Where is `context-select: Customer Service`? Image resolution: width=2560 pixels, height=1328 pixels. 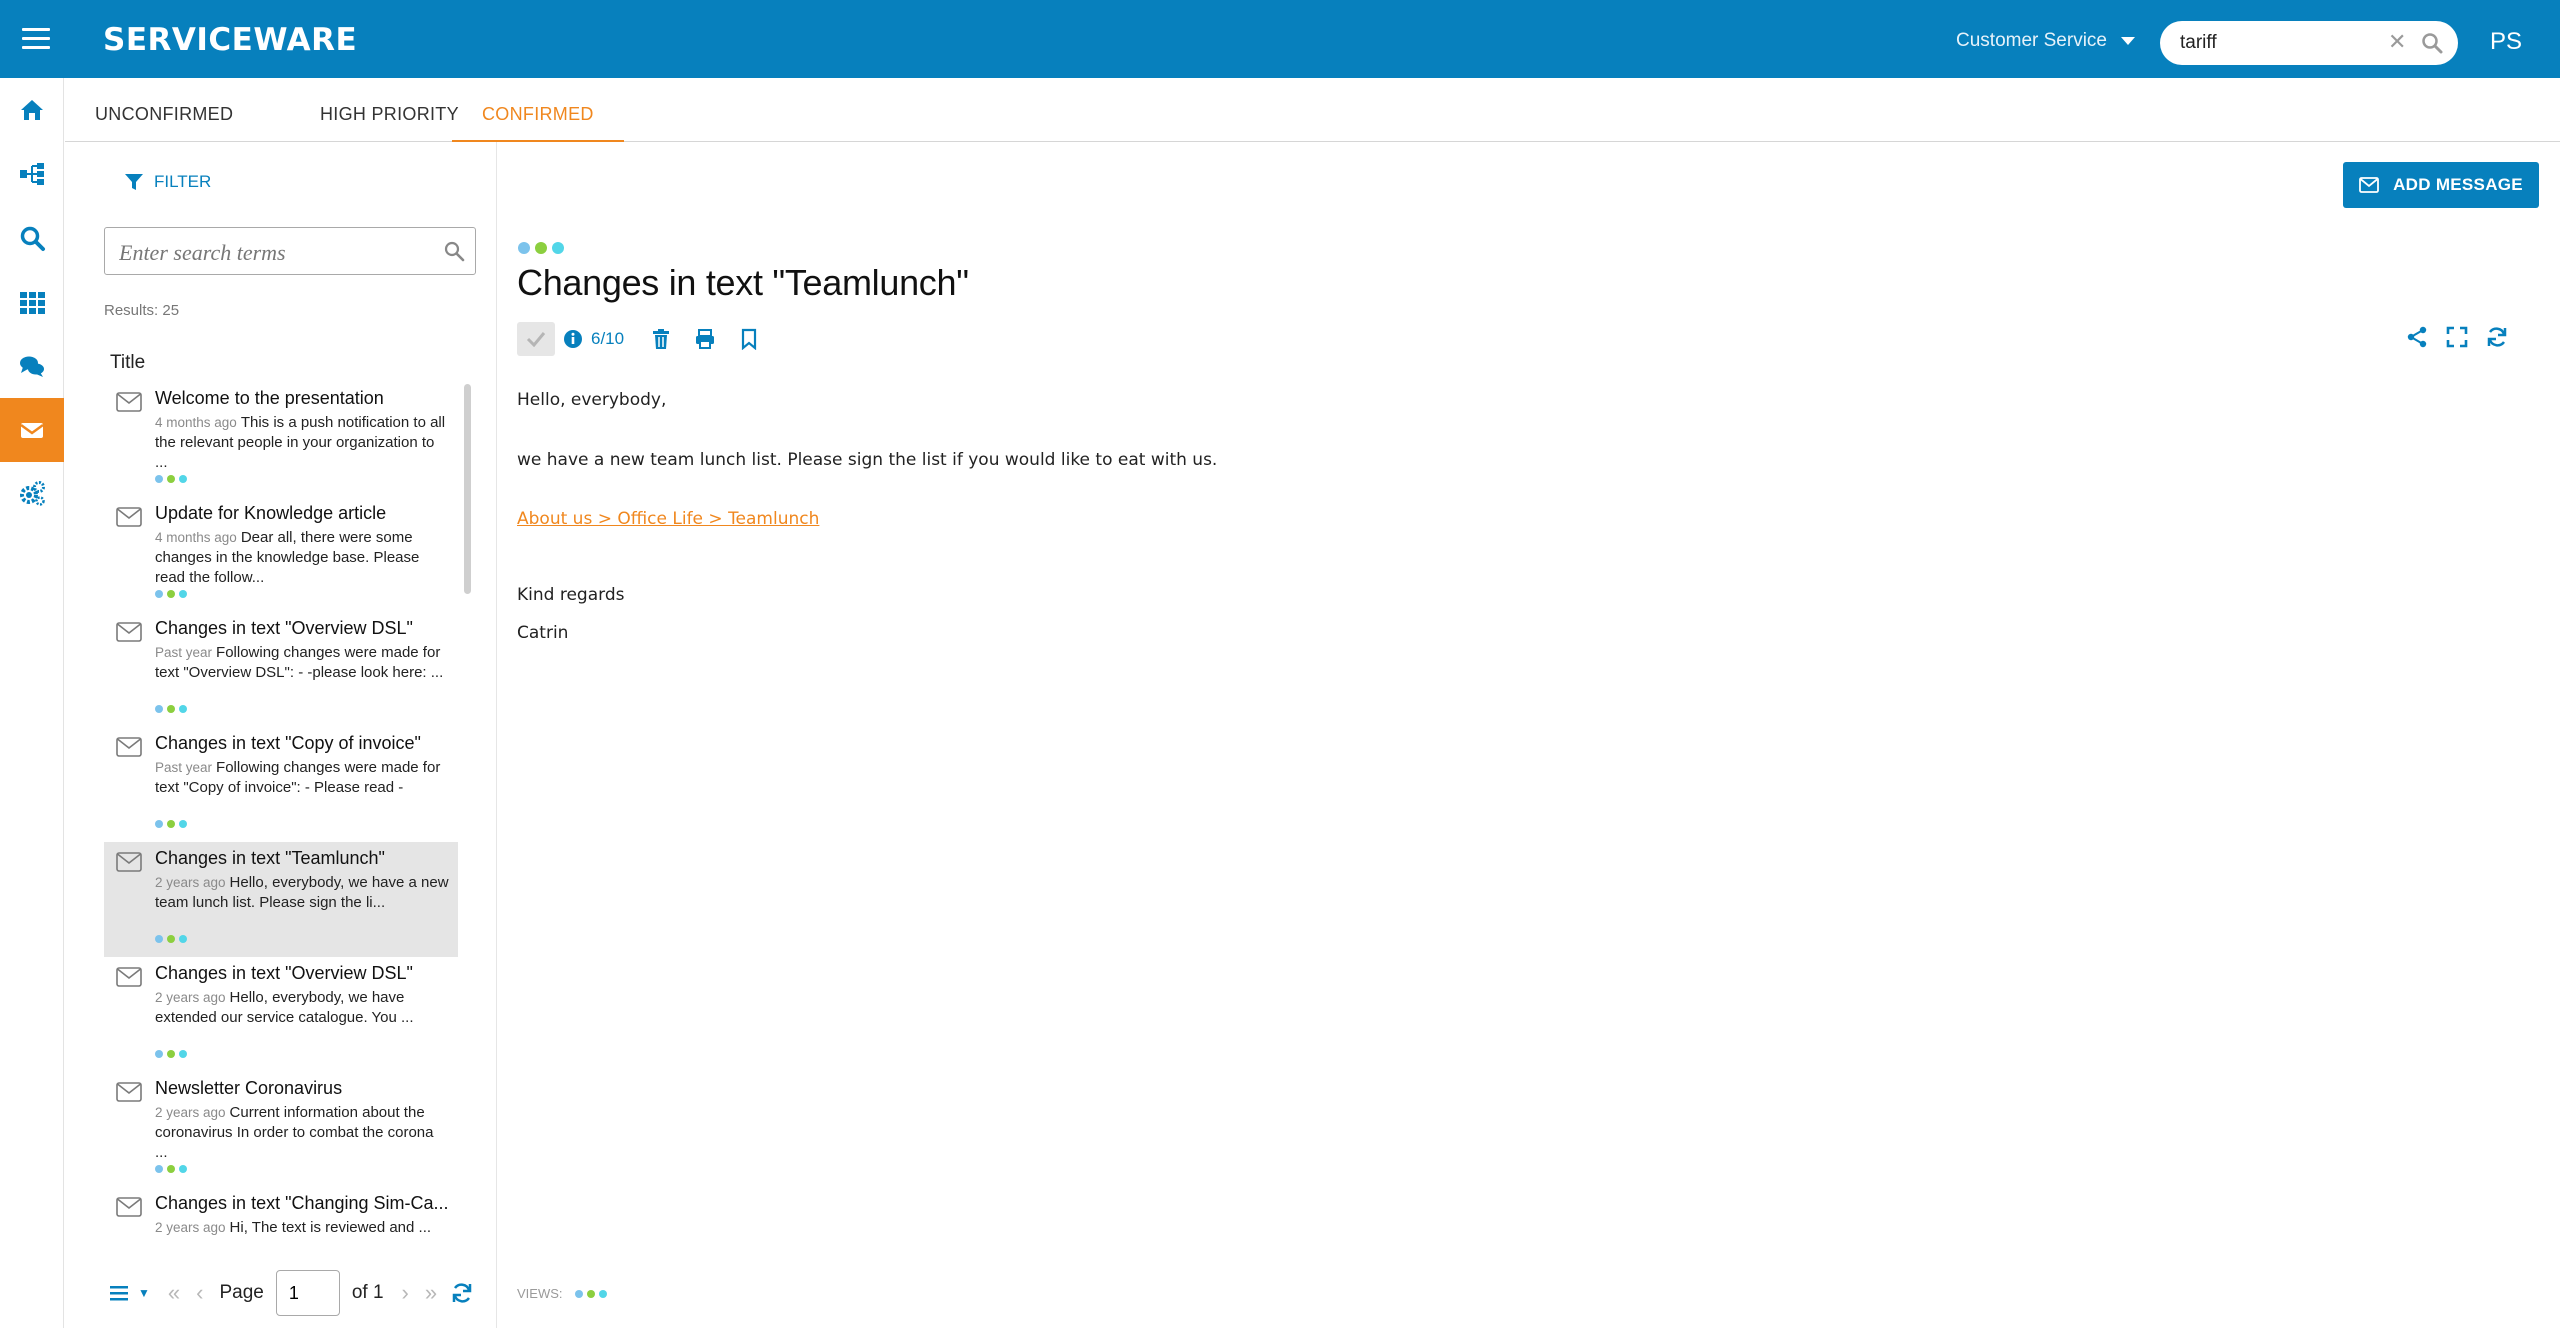 context-select: Customer Service is located at coordinates (2031, 41).